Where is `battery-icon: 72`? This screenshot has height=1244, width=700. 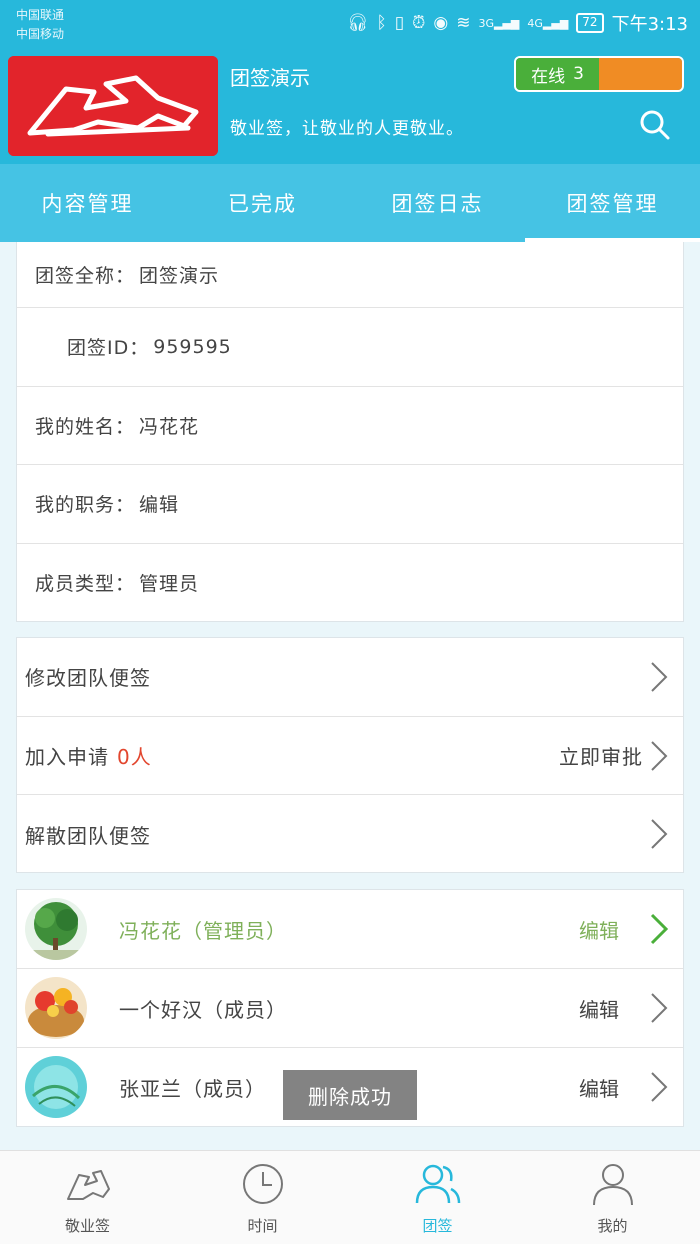 battery-icon: 72 is located at coordinates (590, 23).